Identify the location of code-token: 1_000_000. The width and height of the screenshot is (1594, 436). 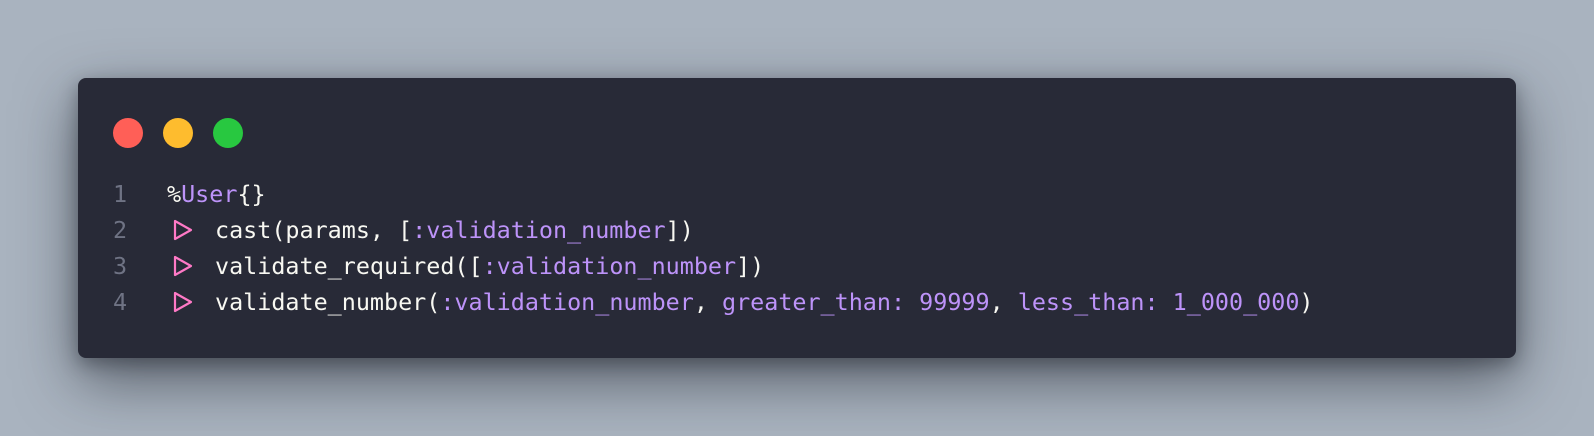
(1236, 302).